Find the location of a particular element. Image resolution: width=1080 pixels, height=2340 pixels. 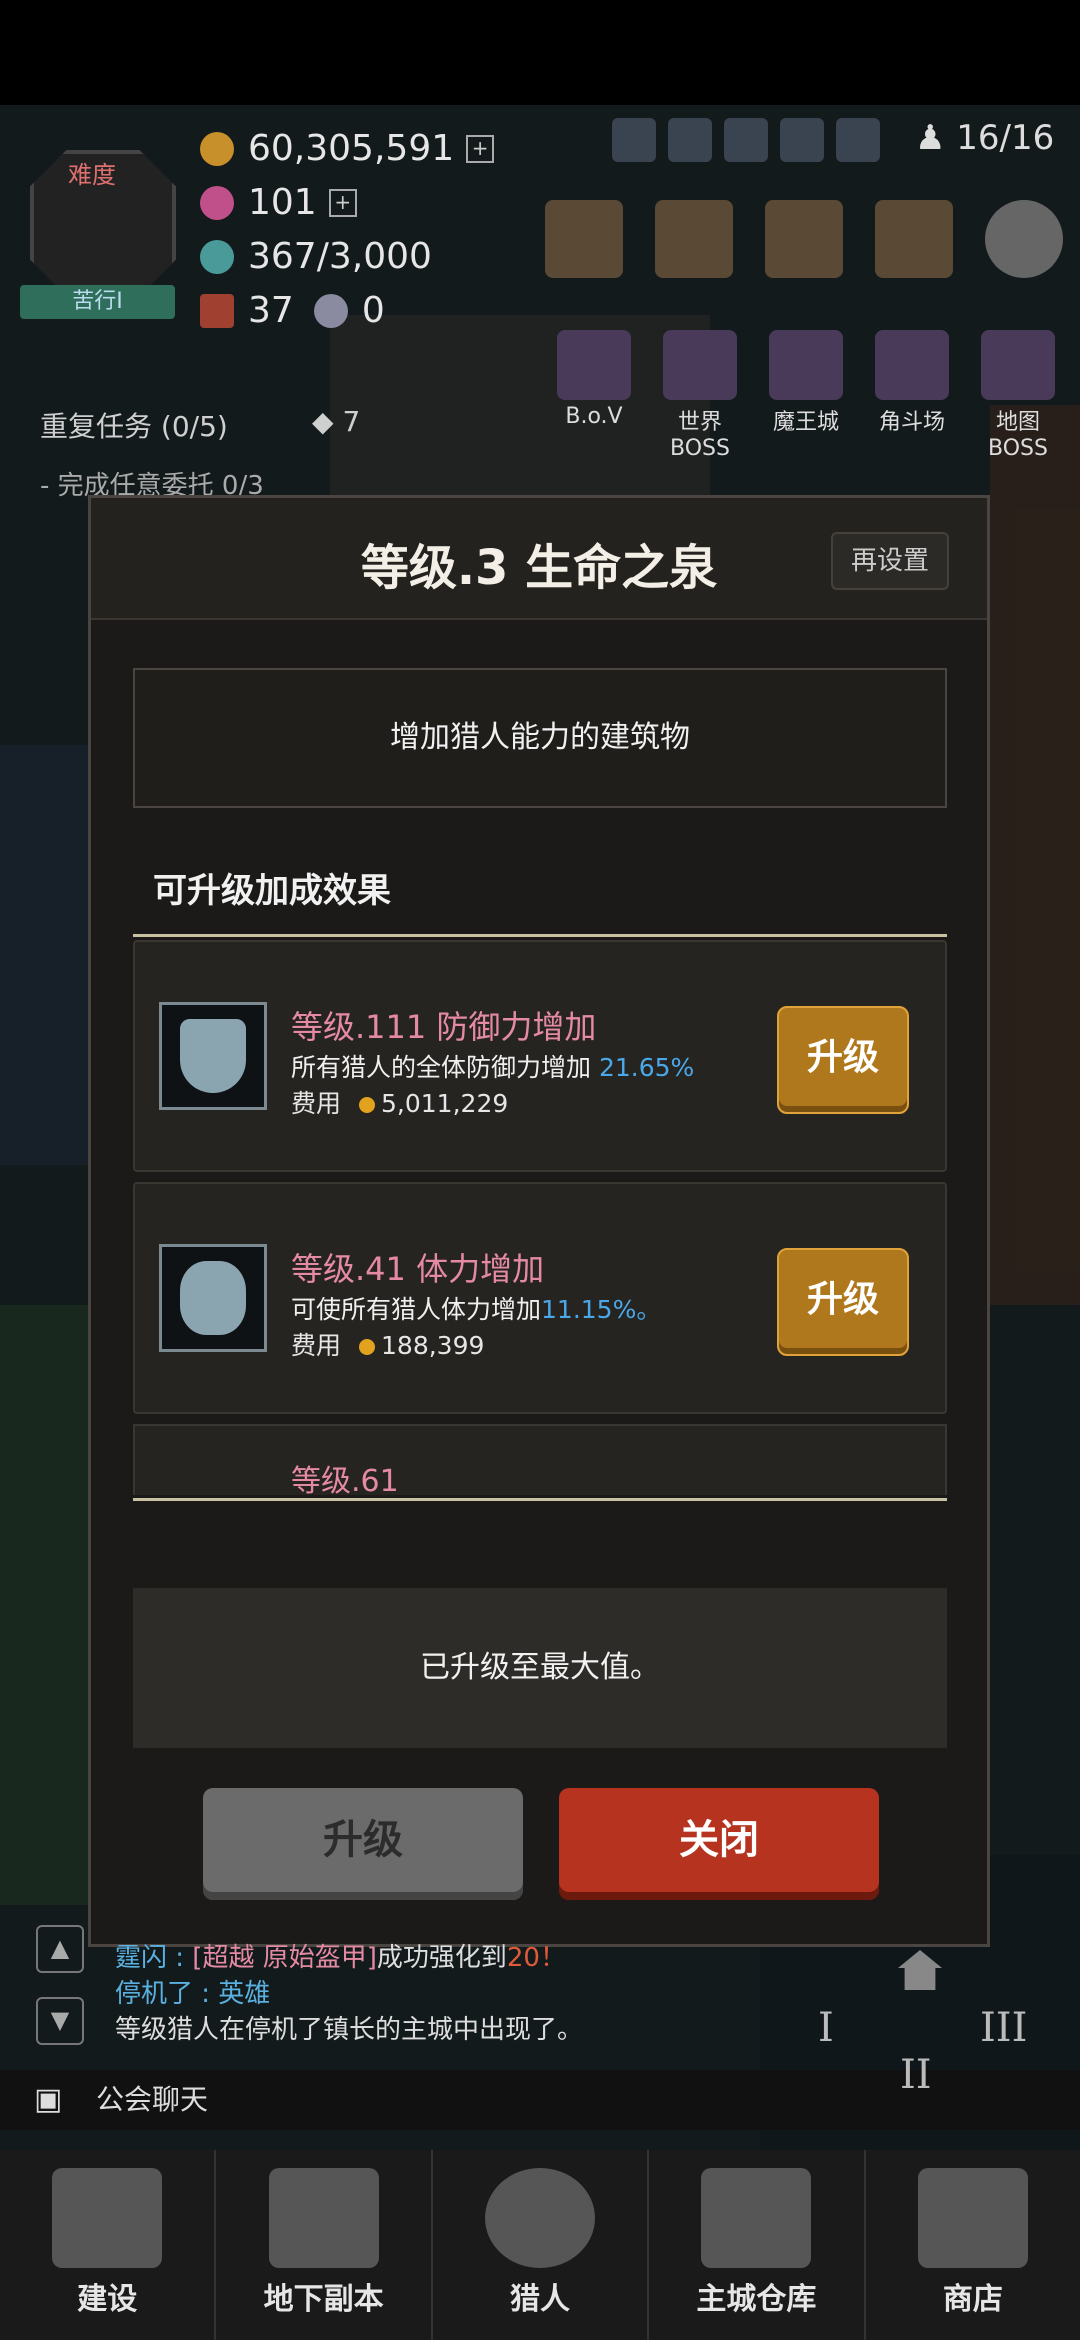

buff-icons is located at coordinates (746, 140).